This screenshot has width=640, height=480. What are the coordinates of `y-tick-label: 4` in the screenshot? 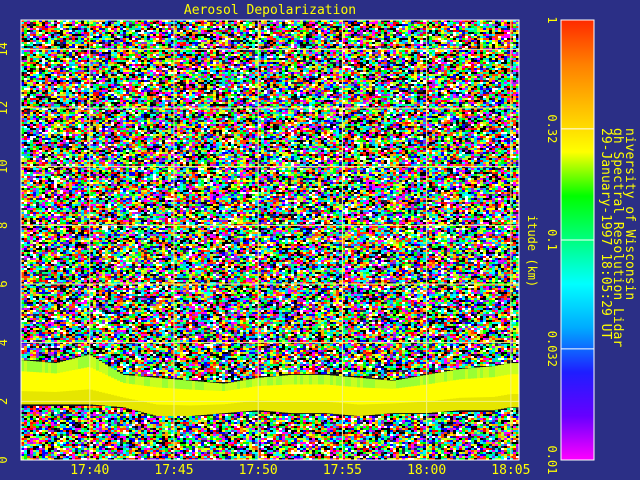 It's located at (5, 342).